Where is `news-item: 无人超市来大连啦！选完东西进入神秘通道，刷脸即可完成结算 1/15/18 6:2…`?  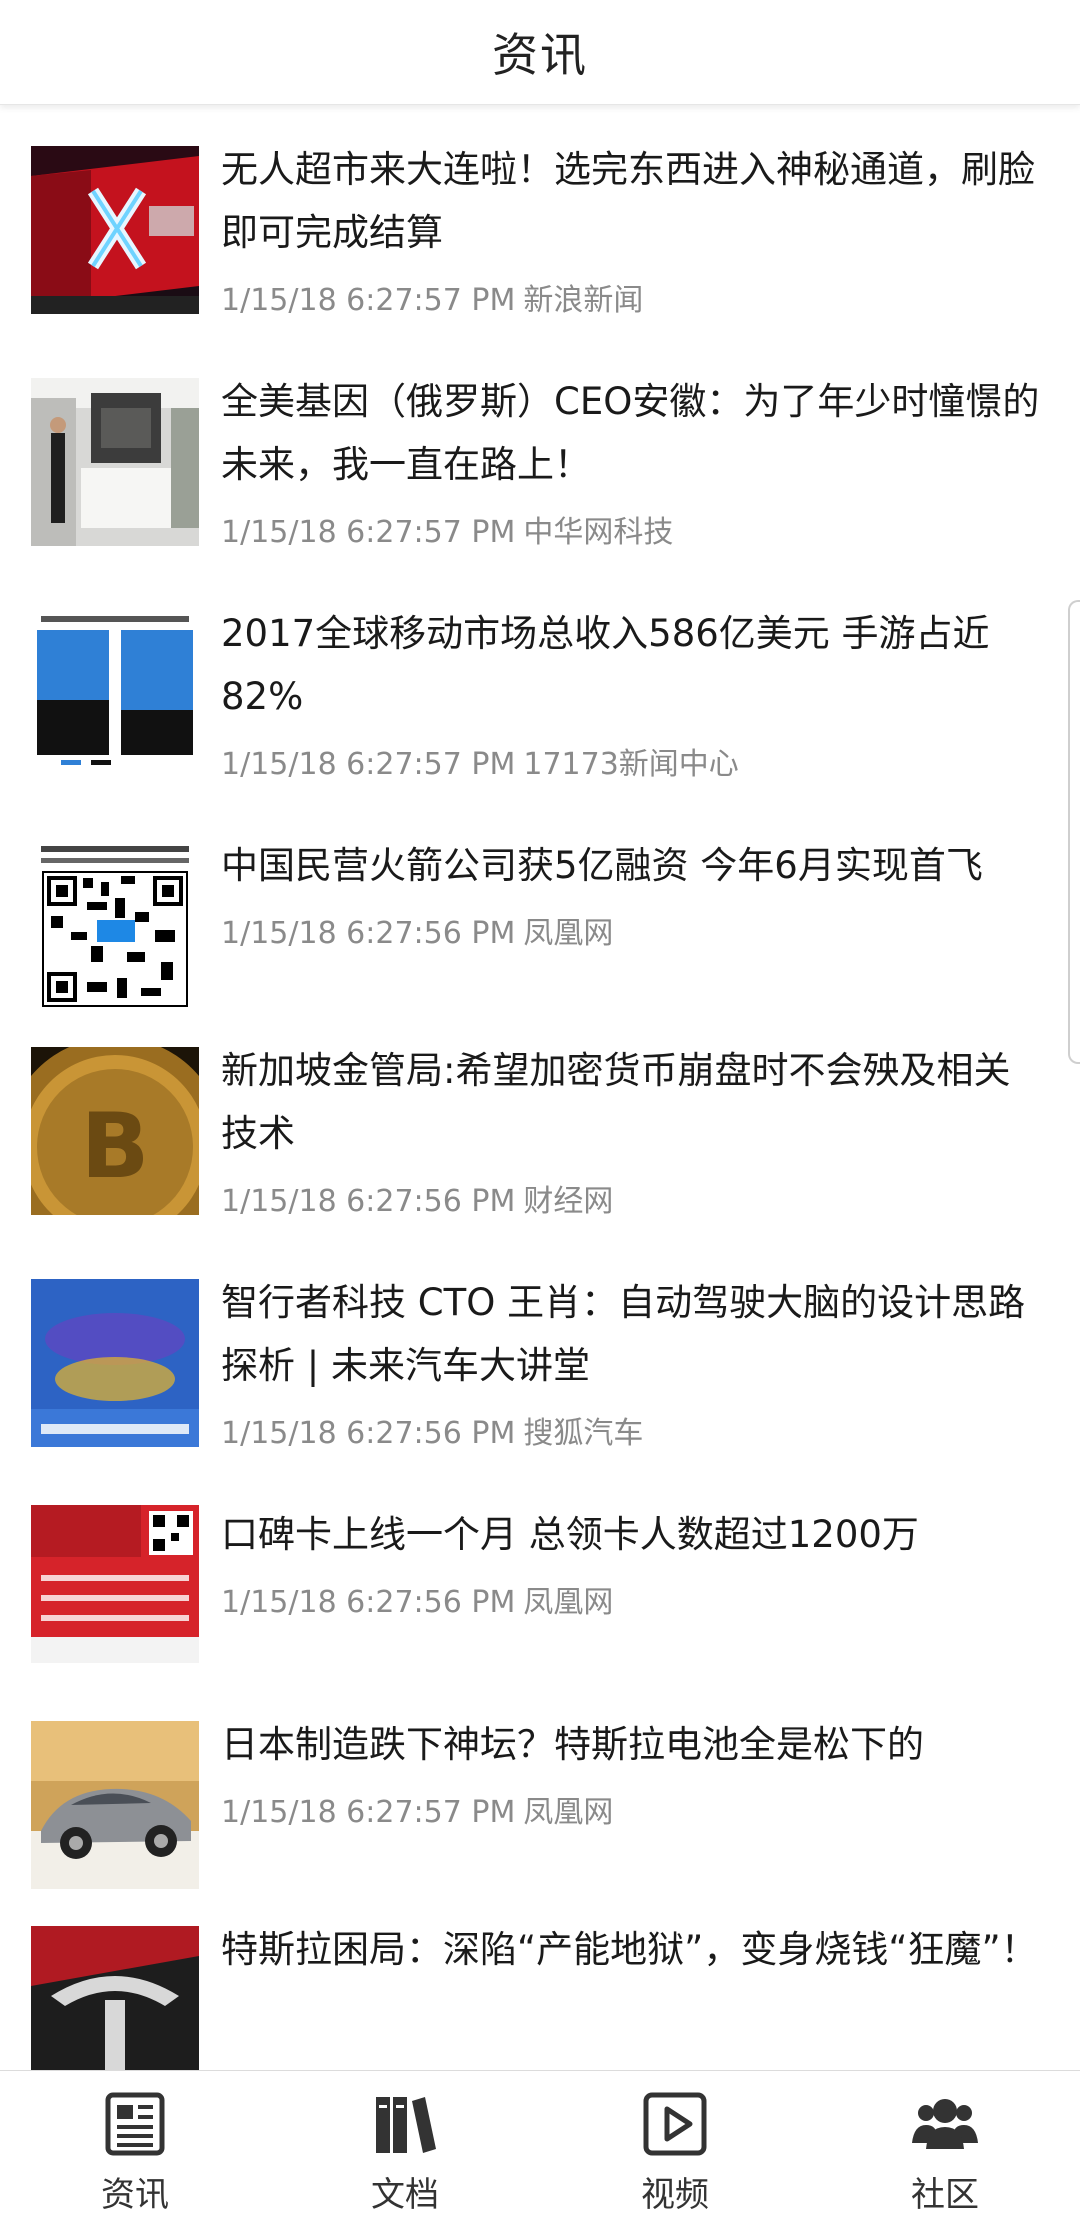
news-item: 无人超市来大连啦！选完东西进入神秘通道，刷脸即可完成结算 1/15/18 6:2… is located at coordinates (540, 222).